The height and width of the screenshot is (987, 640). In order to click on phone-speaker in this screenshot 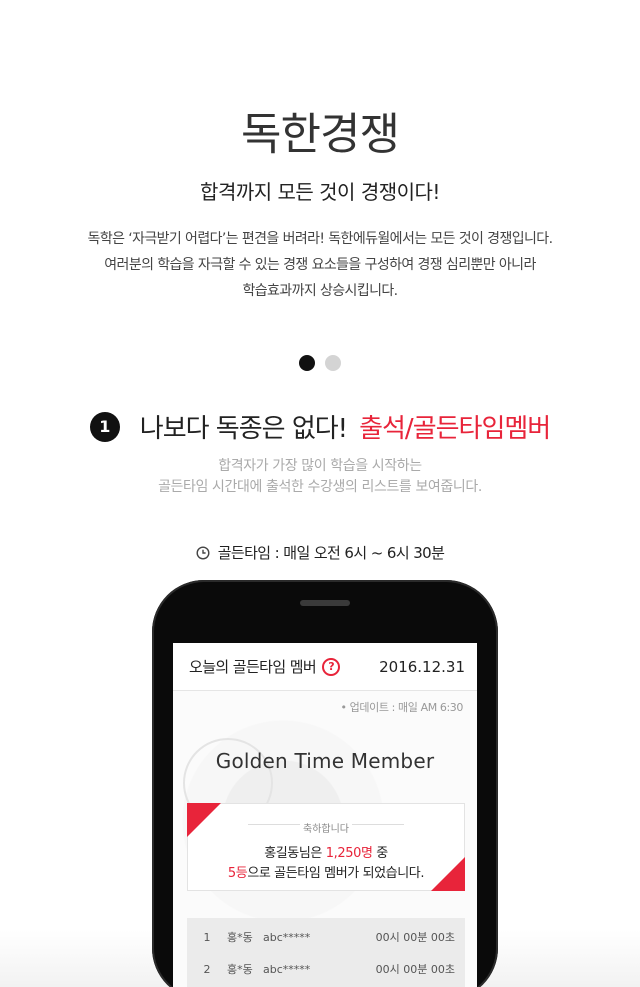, I will do `click(325, 603)`.